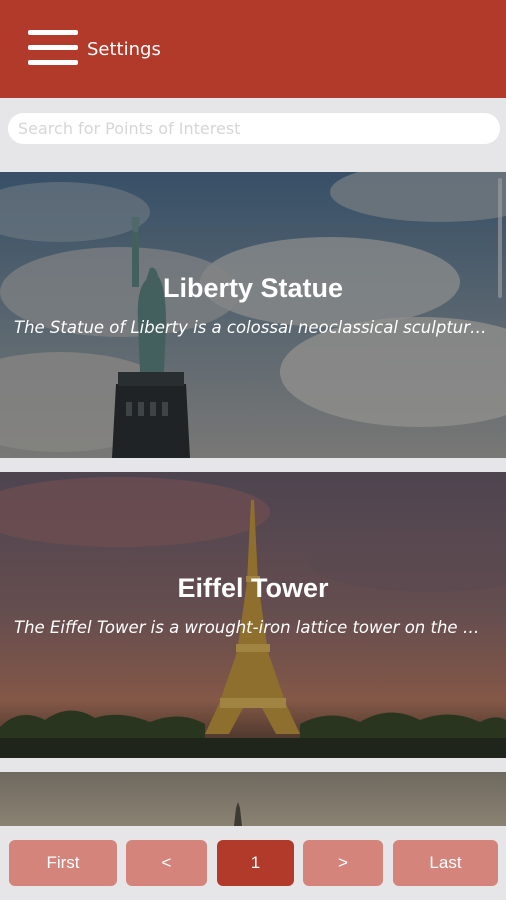  I want to click on search-input, so click(254, 128).